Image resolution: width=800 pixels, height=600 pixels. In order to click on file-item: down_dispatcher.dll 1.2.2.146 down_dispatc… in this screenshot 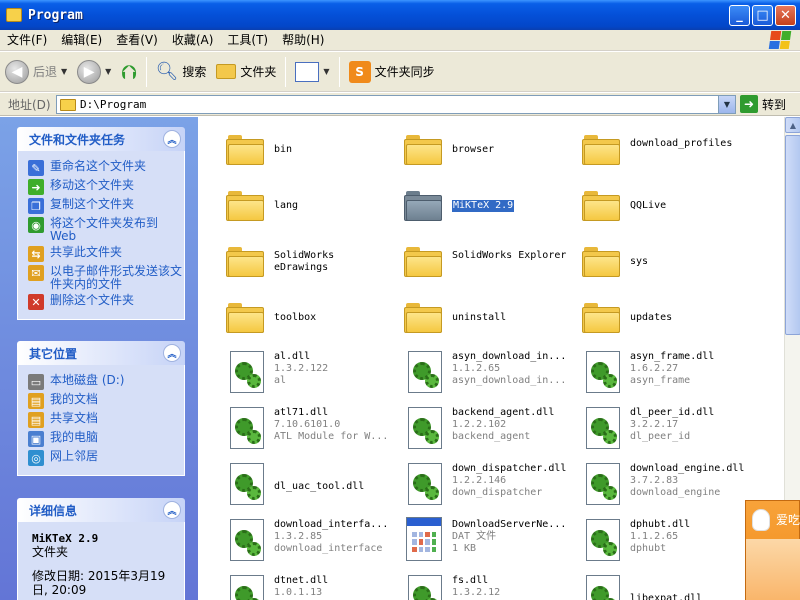, I will do `click(481, 486)`.